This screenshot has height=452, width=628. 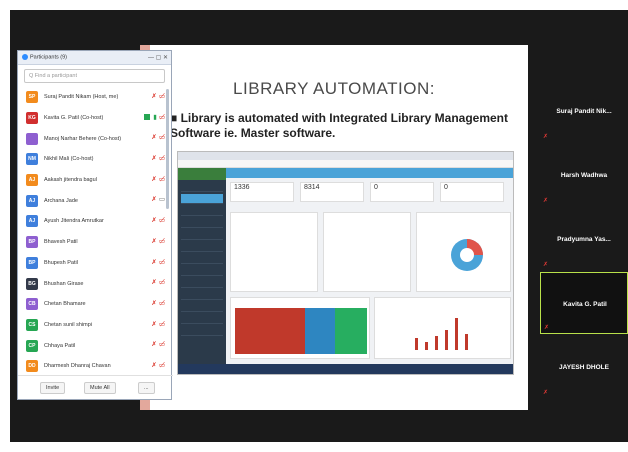 What do you see at coordinates (94, 58) in the screenshot?
I see `participants-titlebar: Participants (9) — ▢ ✕` at bounding box center [94, 58].